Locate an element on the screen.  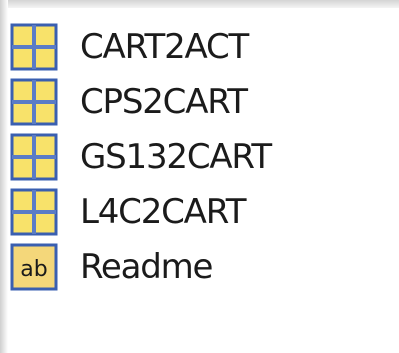
list-item-cart2act: CART2ACT is located at coordinates (200, 46).